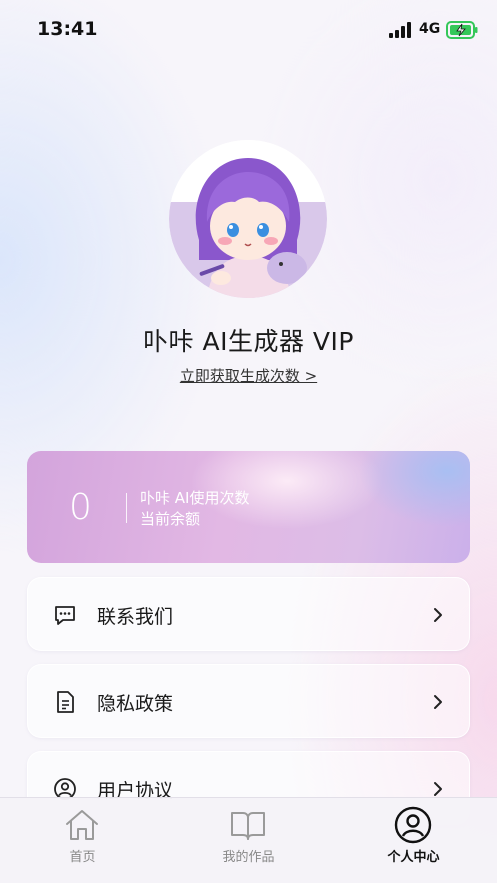 The height and width of the screenshot is (883, 497). I want to click on tab-my-works: 我的作品, so click(248, 840).